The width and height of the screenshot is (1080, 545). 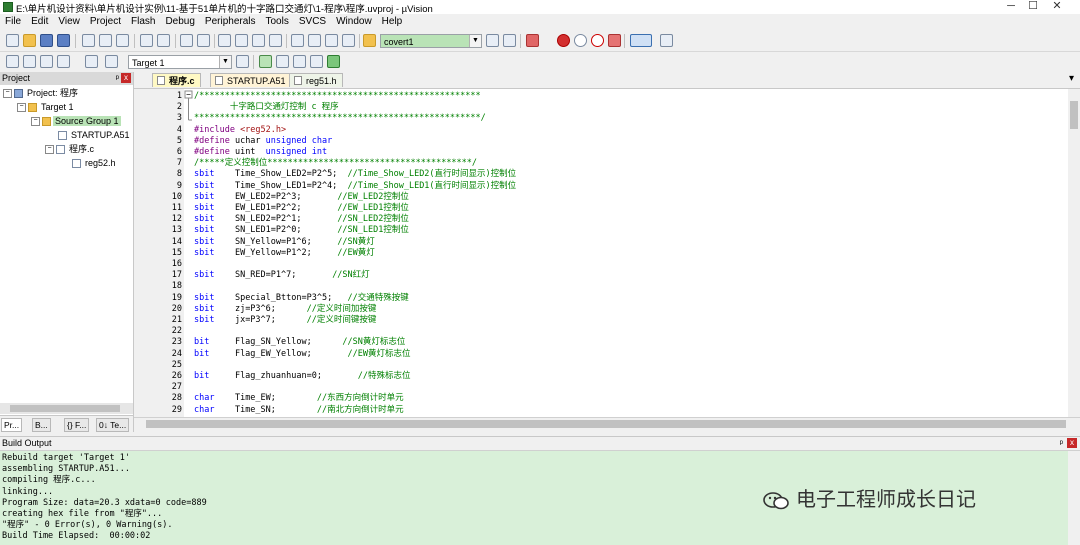 What do you see at coordinates (46, 107) in the screenshot?
I see `tree-node-target: − Target 1` at bounding box center [46, 107].